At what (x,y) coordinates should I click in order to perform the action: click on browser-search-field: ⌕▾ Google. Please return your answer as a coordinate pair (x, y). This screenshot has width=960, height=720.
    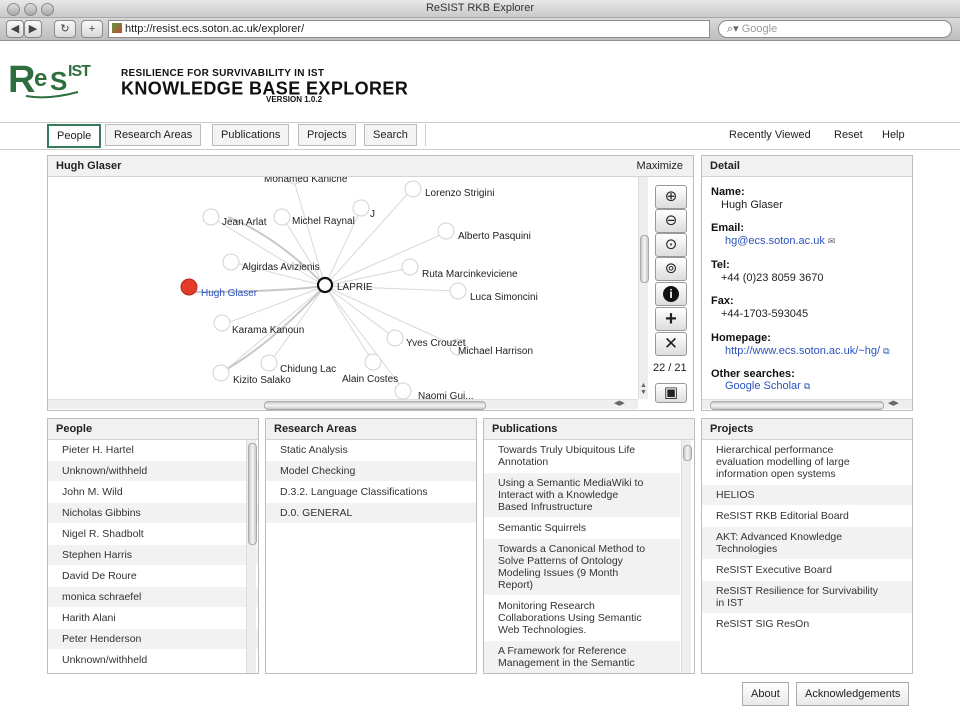
    Looking at the image, I should click on (835, 29).